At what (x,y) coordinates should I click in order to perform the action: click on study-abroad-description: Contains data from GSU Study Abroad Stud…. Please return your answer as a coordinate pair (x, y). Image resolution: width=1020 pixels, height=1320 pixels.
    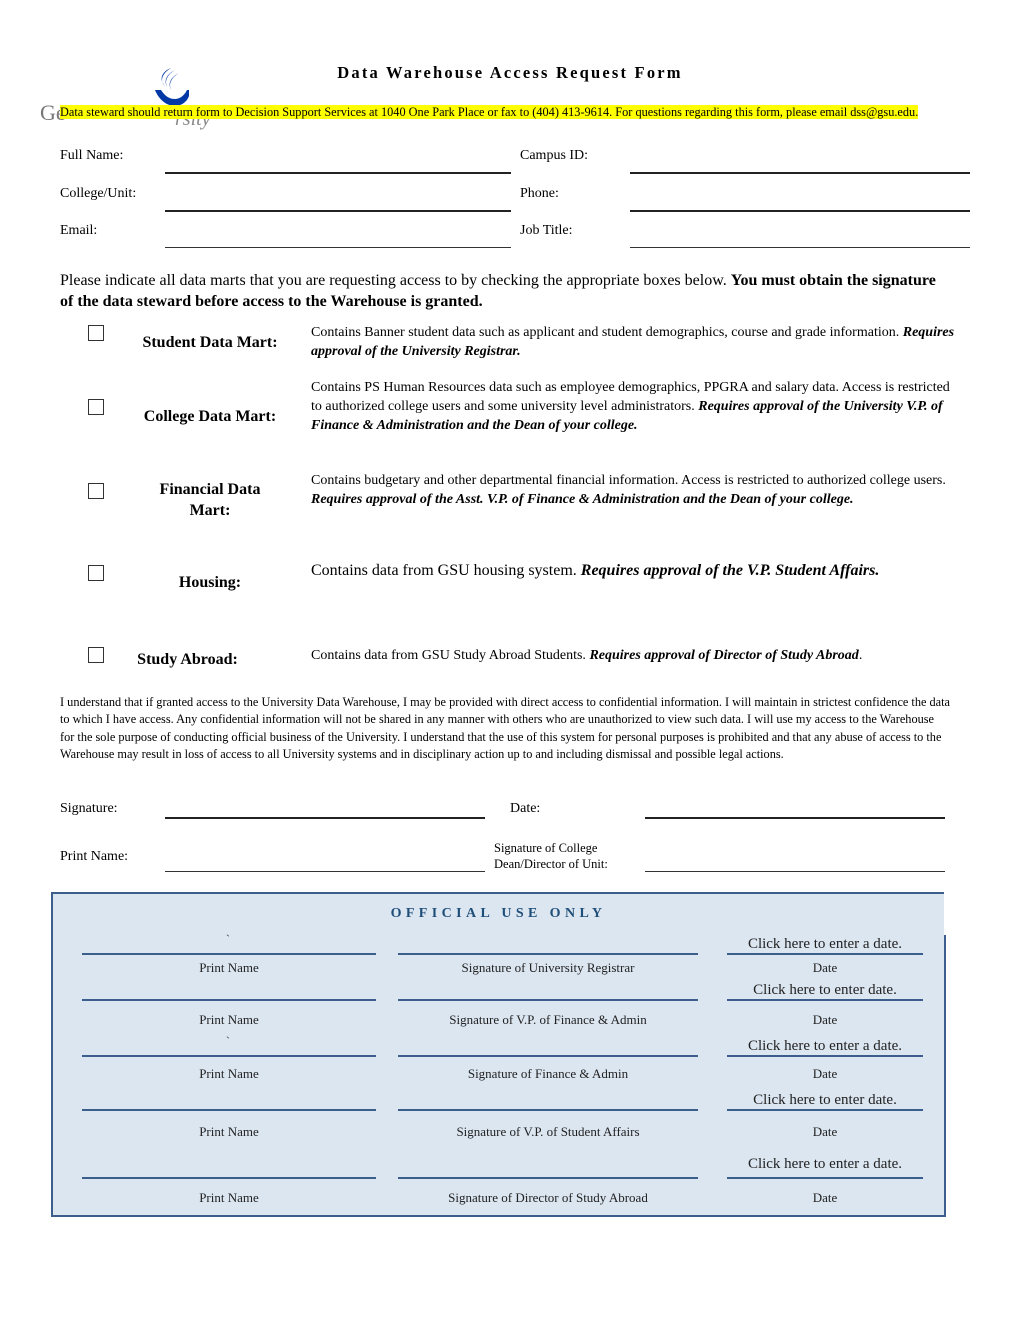
    Looking at the image, I should click on (587, 655).